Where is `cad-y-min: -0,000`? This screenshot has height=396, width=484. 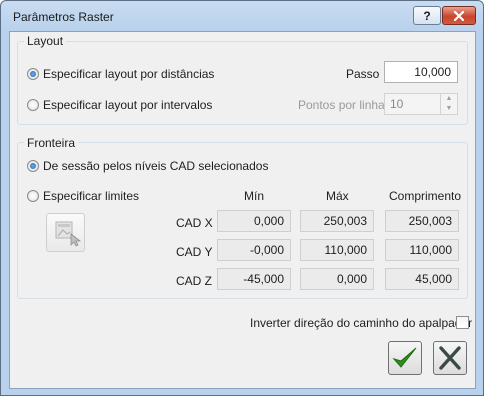 cad-y-min: -0,000 is located at coordinates (254, 250).